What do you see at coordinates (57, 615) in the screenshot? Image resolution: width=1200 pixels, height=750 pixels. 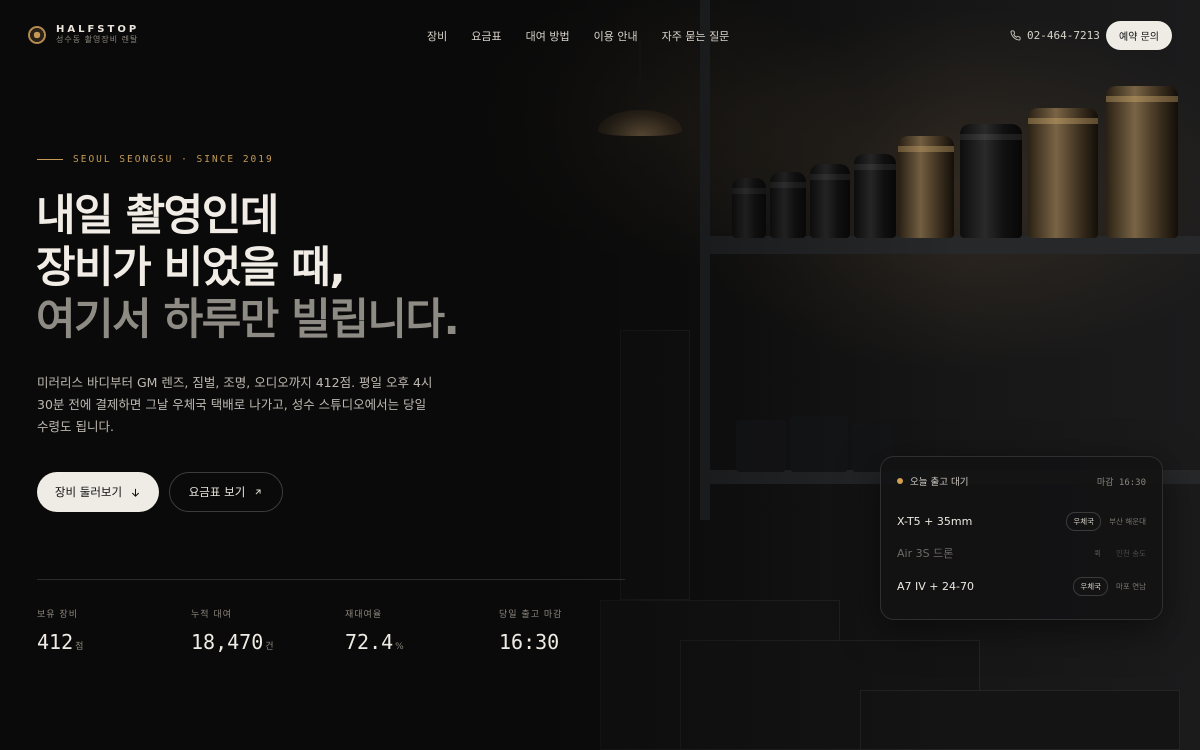 I see `stat-label: 보유 장비` at bounding box center [57, 615].